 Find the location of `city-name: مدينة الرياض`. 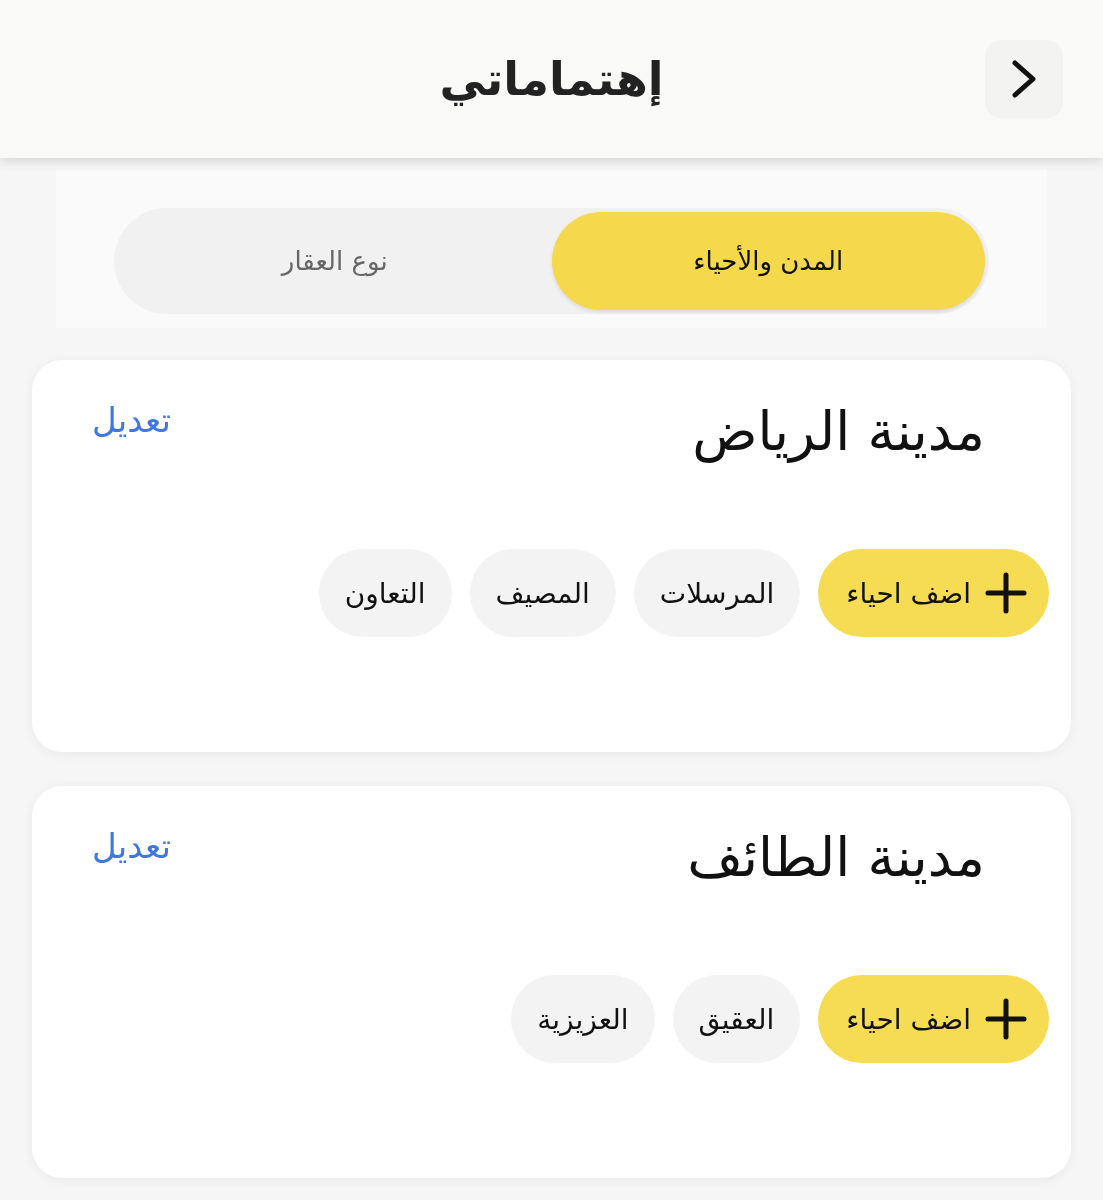

city-name: مدينة الرياض is located at coordinates (838, 431).